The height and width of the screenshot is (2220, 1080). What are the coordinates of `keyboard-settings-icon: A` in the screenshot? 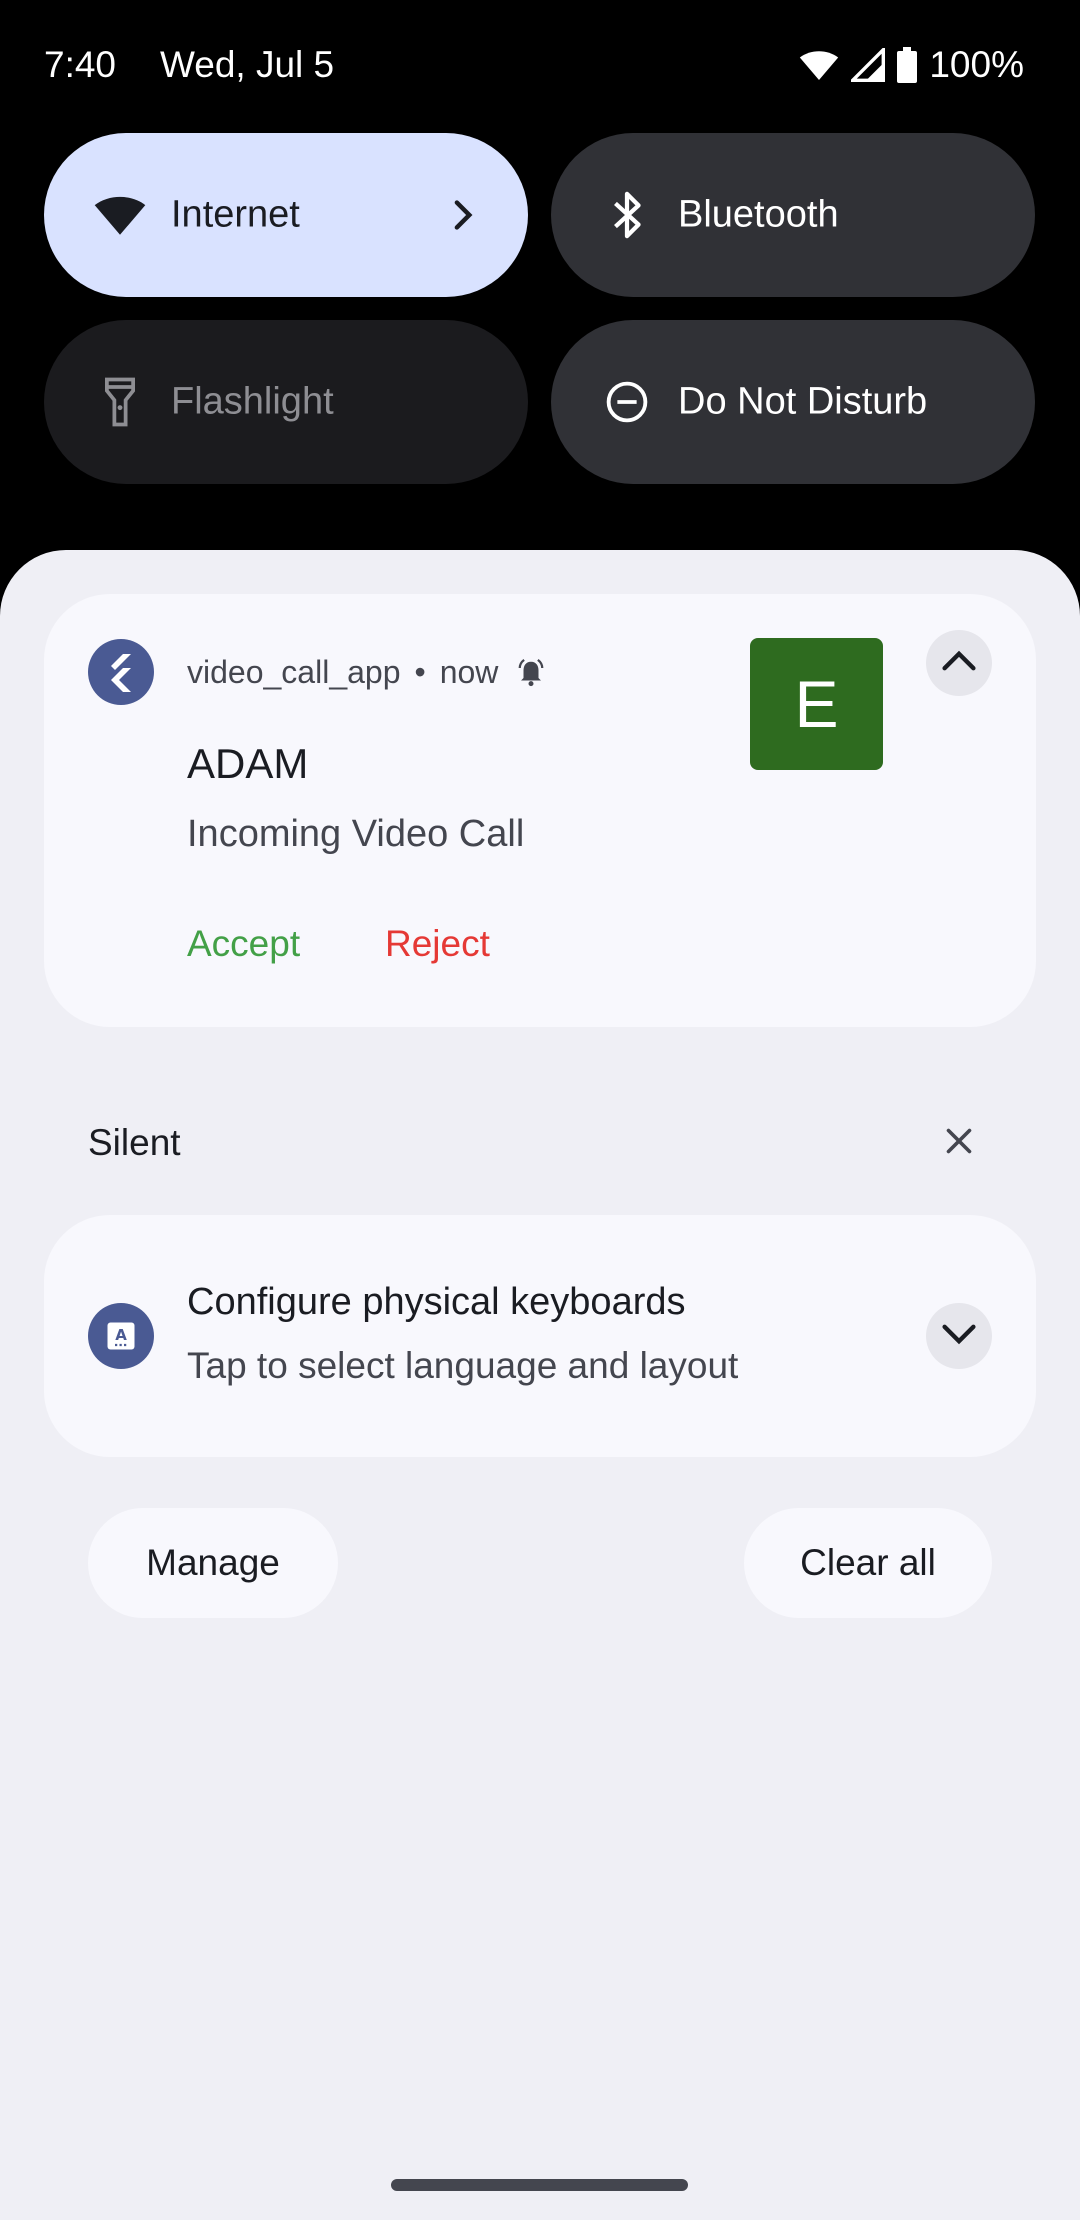 It's located at (121, 1336).